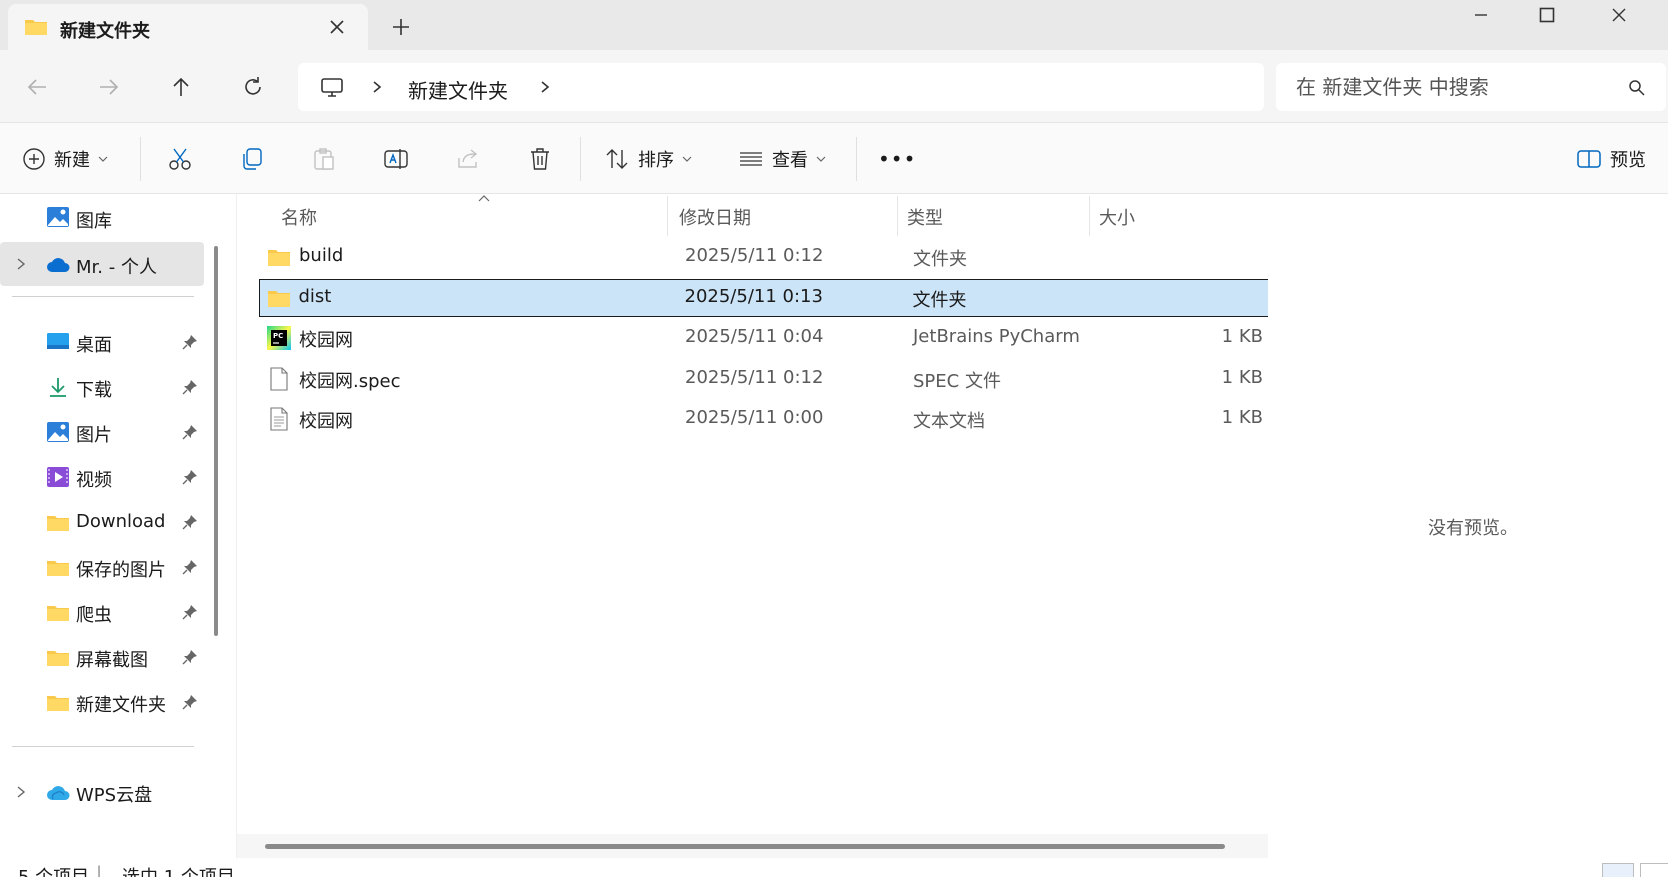  I want to click on back-arrow-icon, so click(37, 87).